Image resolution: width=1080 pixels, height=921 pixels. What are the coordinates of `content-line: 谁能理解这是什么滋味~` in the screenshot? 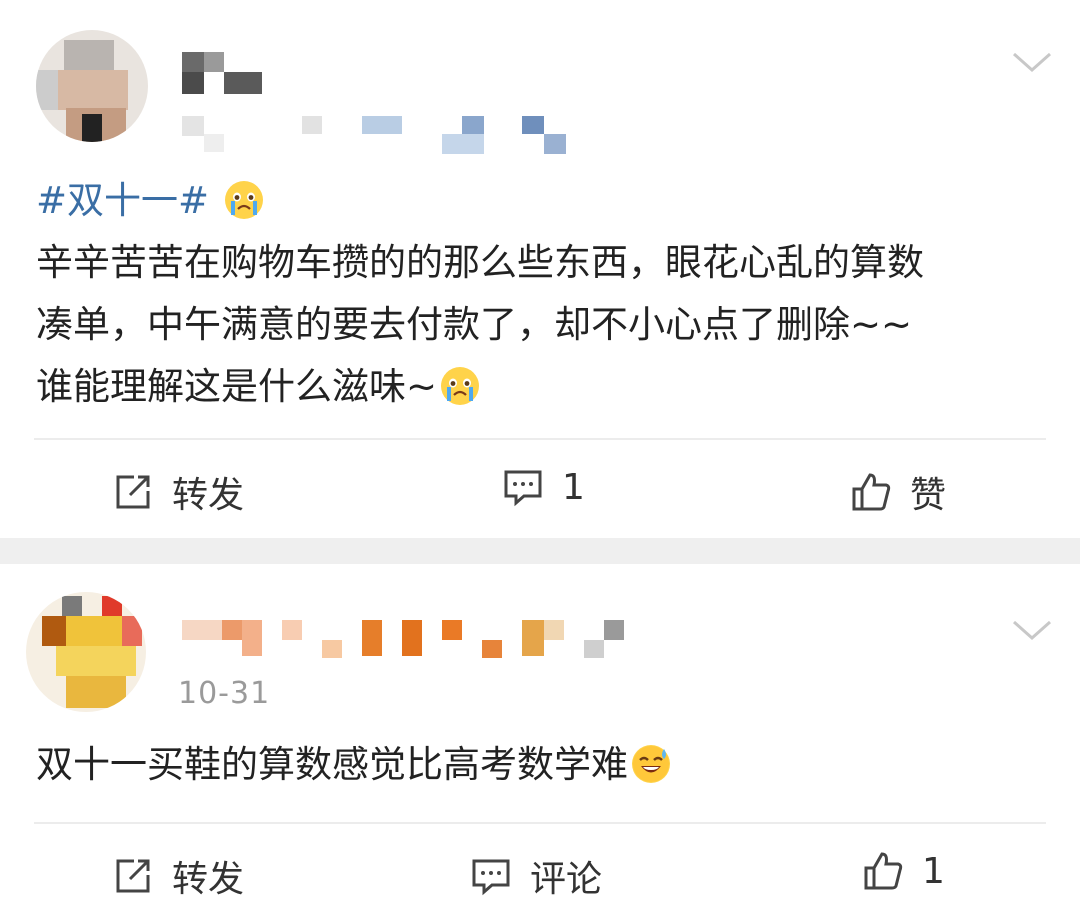 It's located at (480, 387).